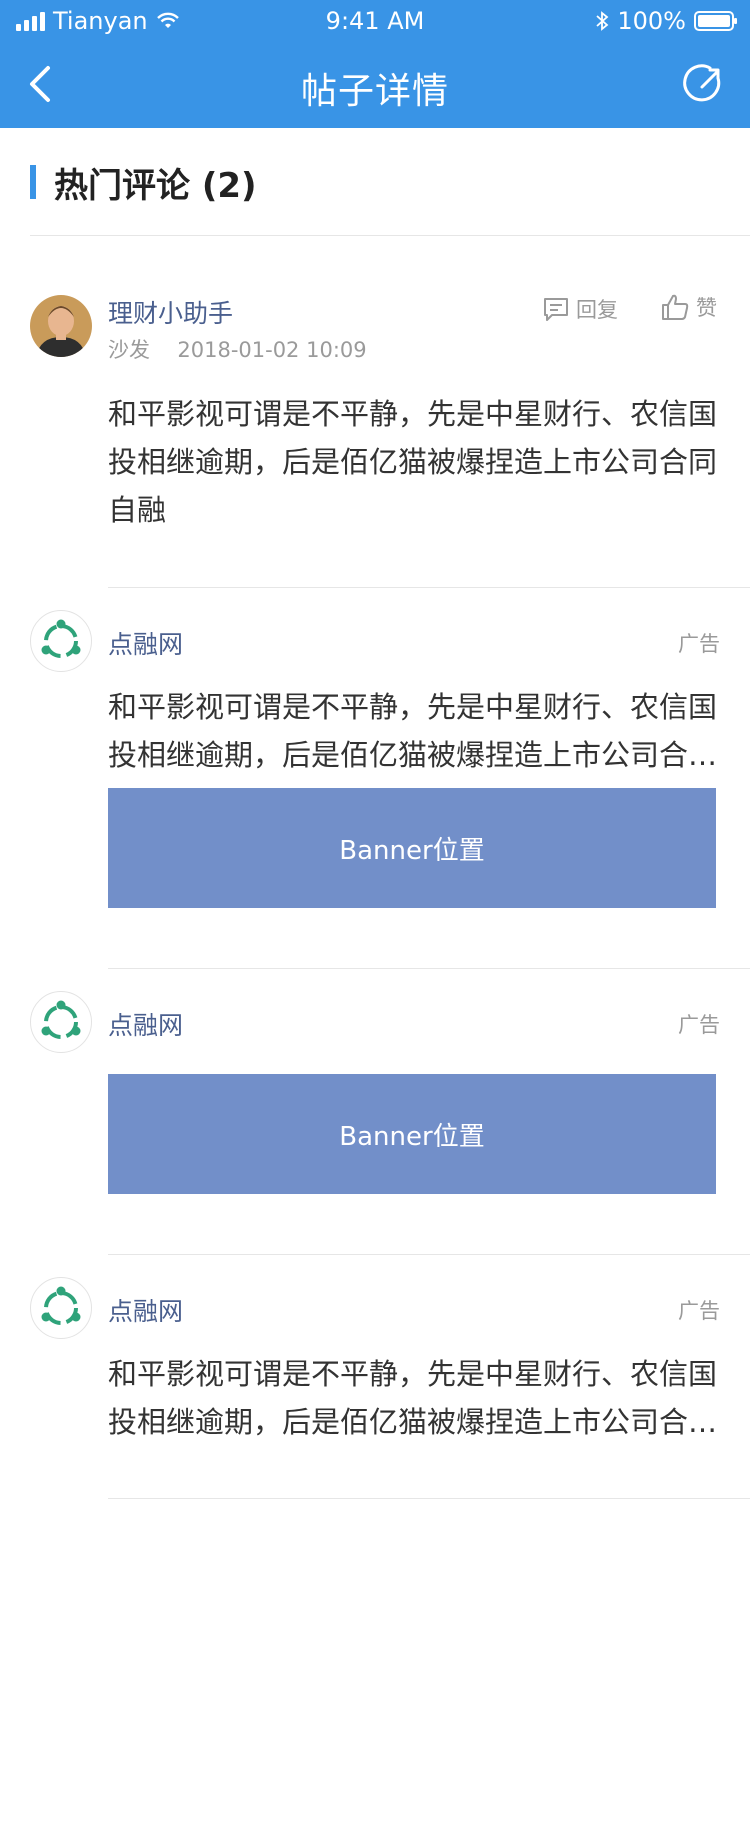 This screenshot has width=750, height=1838. What do you see at coordinates (556, 309) in the screenshot?
I see `comment-icon` at bounding box center [556, 309].